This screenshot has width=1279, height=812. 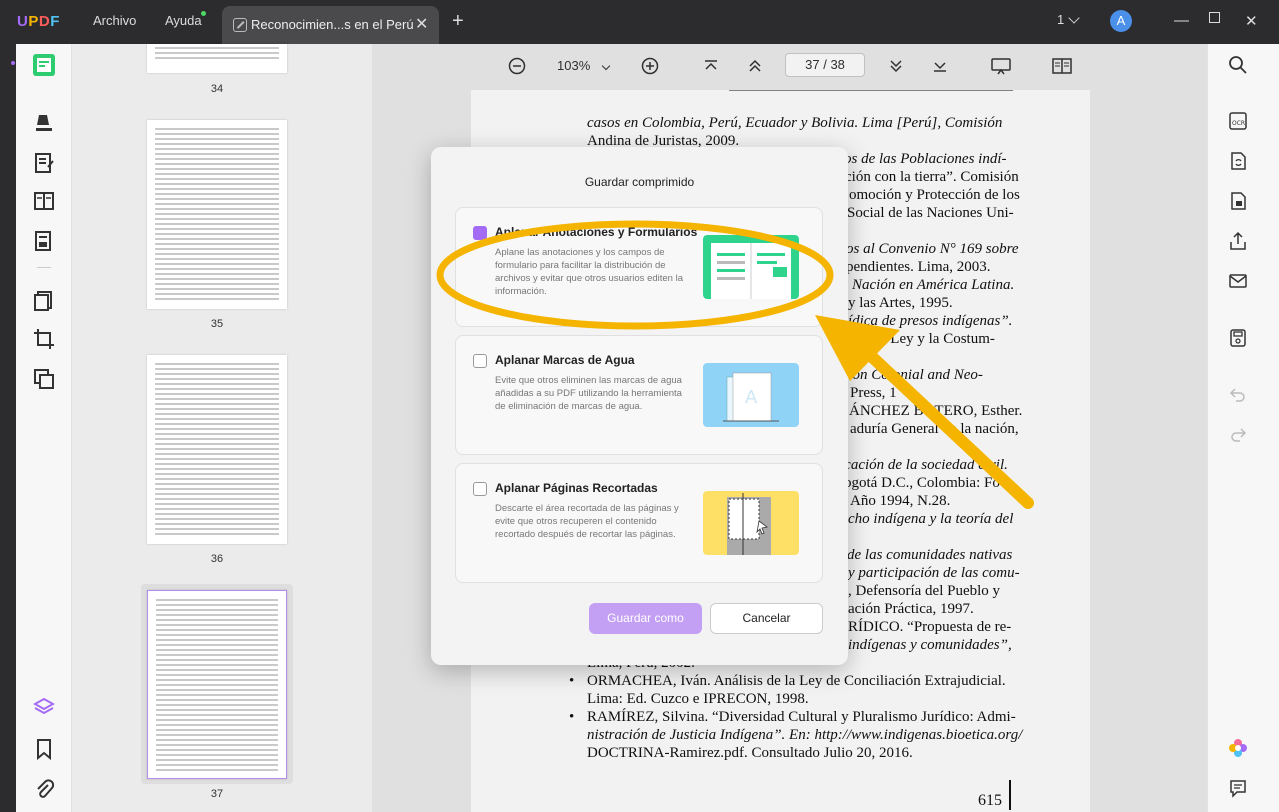 I want to click on reader-icon, so click(x=44, y=65).